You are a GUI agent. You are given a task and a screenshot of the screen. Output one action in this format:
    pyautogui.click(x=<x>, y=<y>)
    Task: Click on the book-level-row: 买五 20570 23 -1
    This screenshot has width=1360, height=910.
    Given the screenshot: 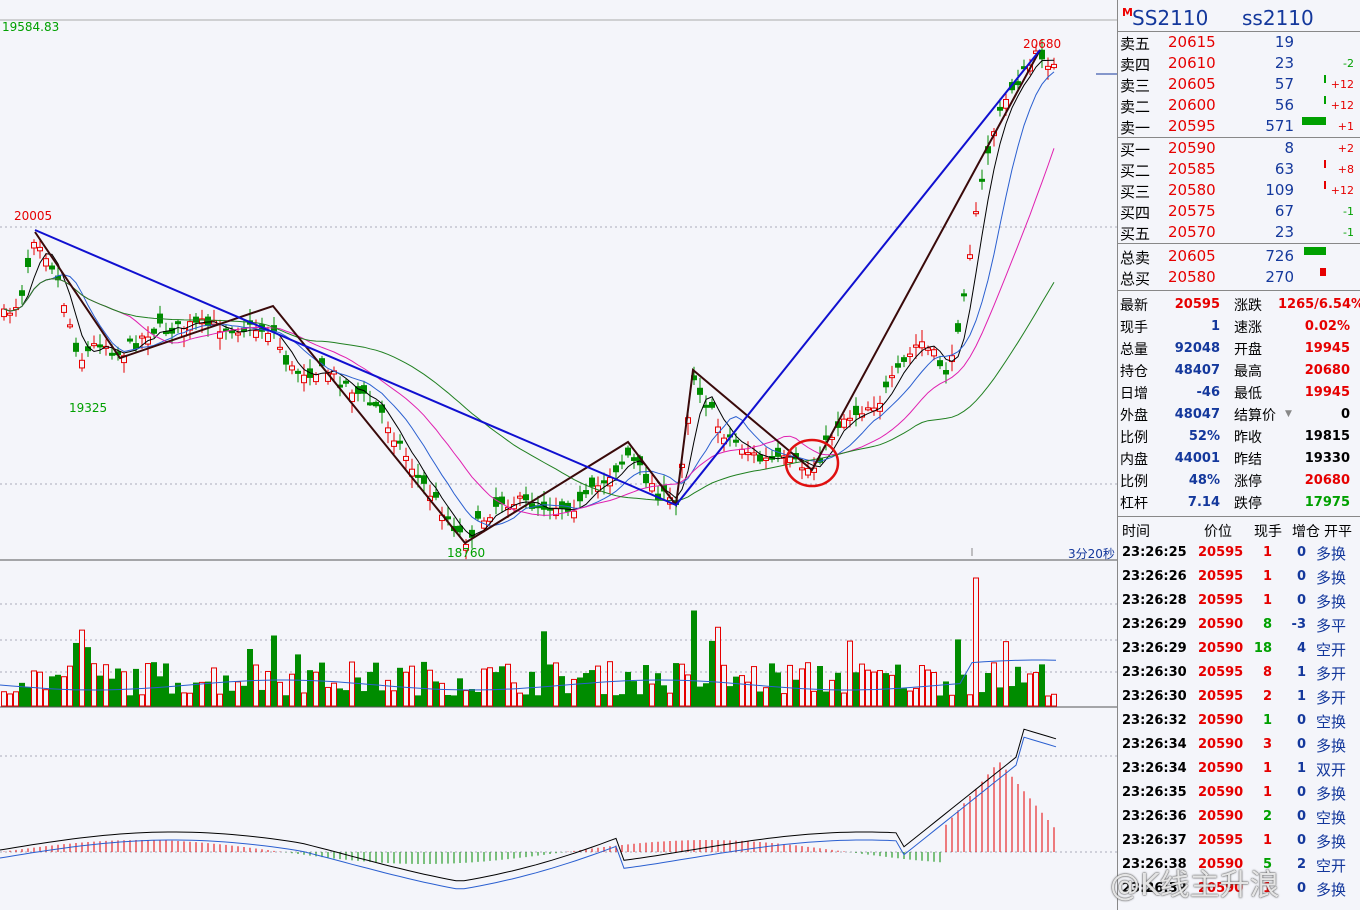 What is the action you would take?
    pyautogui.click(x=1239, y=232)
    